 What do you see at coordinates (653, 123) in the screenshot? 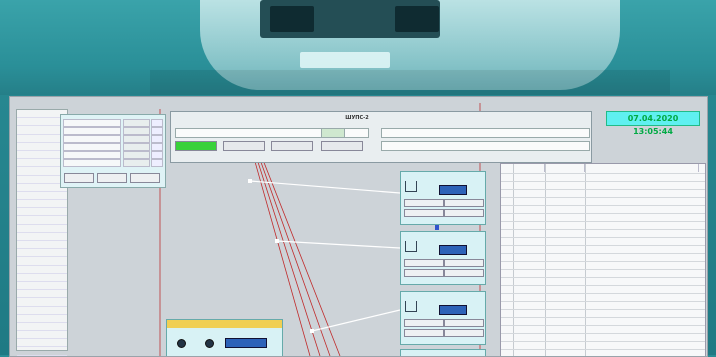
I see `datetime-display: 07.04.2020 13:05:44` at bounding box center [653, 123].